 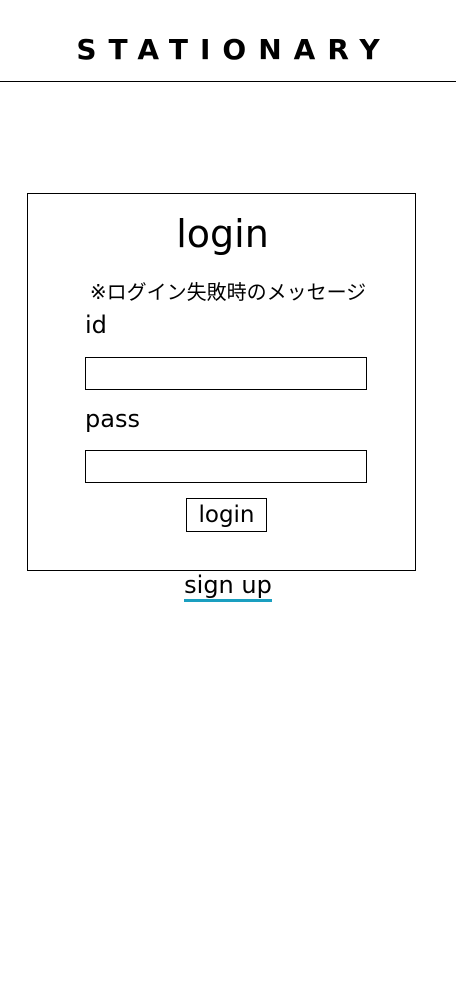 What do you see at coordinates (228, 292) in the screenshot?
I see `login-error-message: ※ログイン失敗時のメッセージ` at bounding box center [228, 292].